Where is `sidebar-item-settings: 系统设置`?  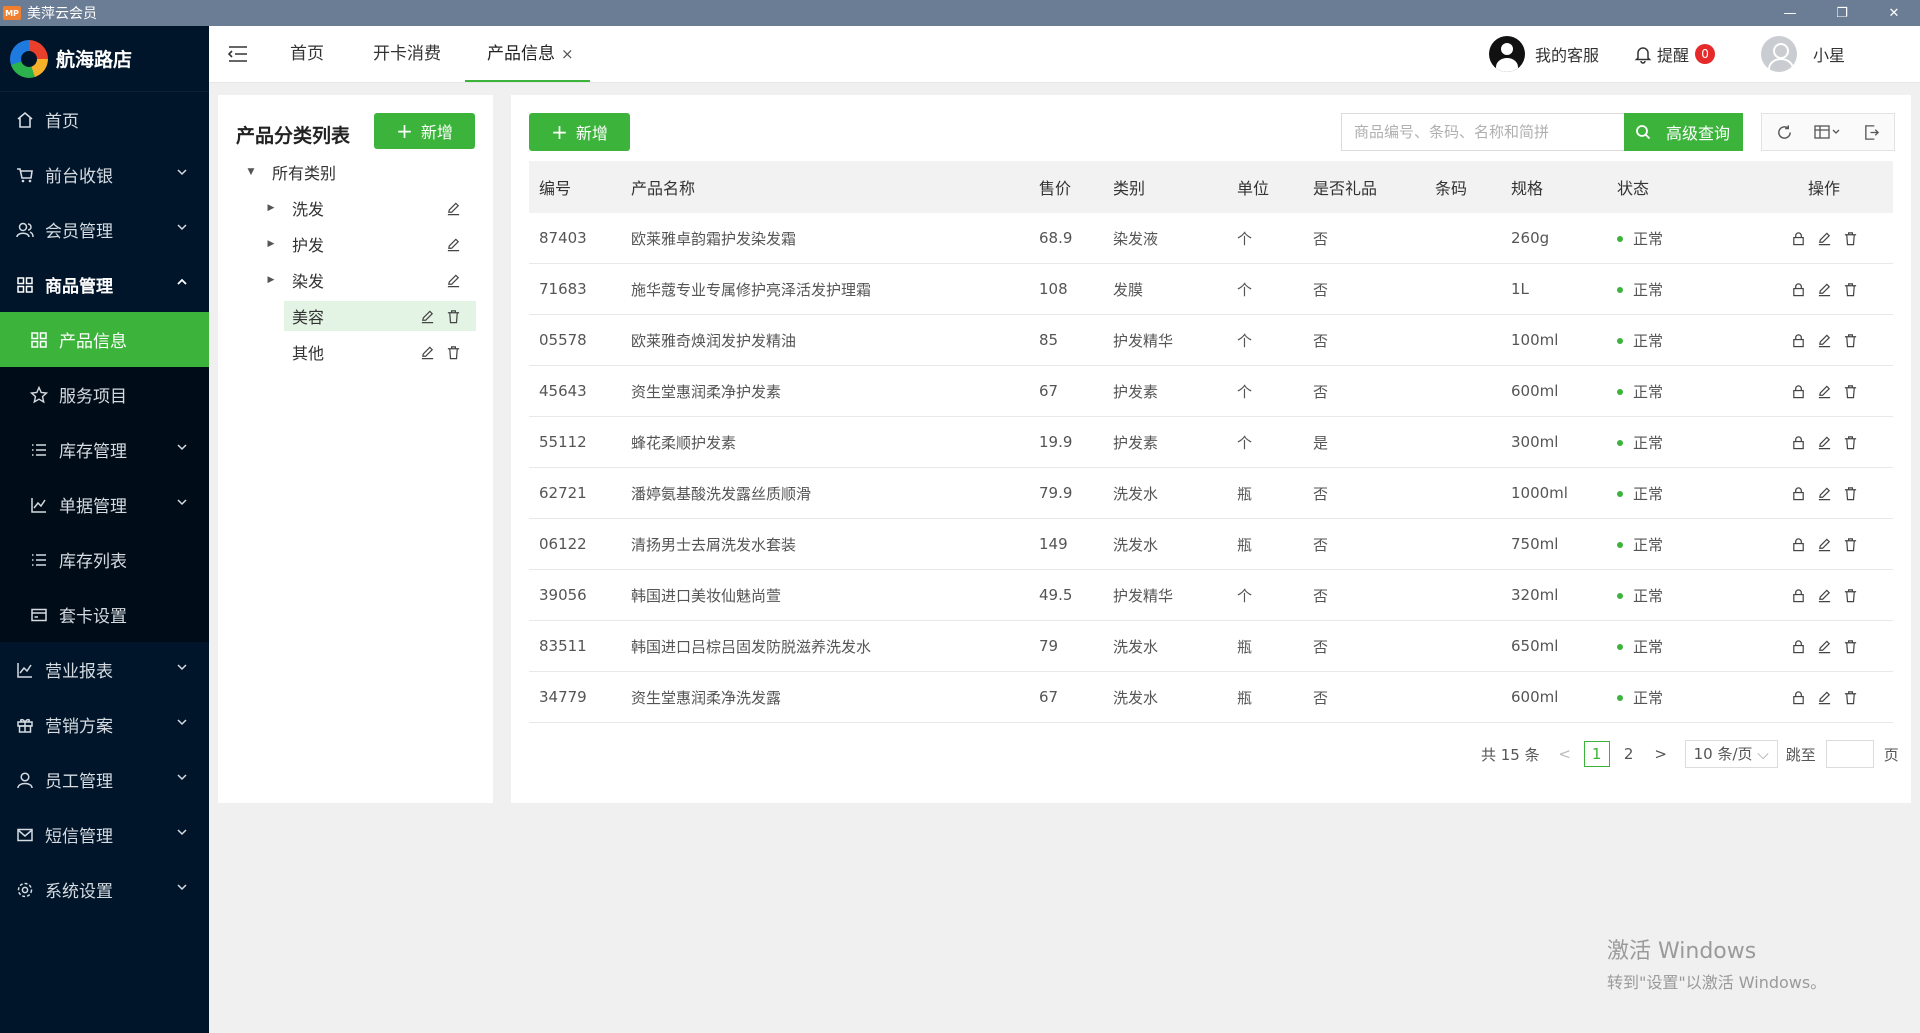 sidebar-item-settings: 系统设置 is located at coordinates (104, 889).